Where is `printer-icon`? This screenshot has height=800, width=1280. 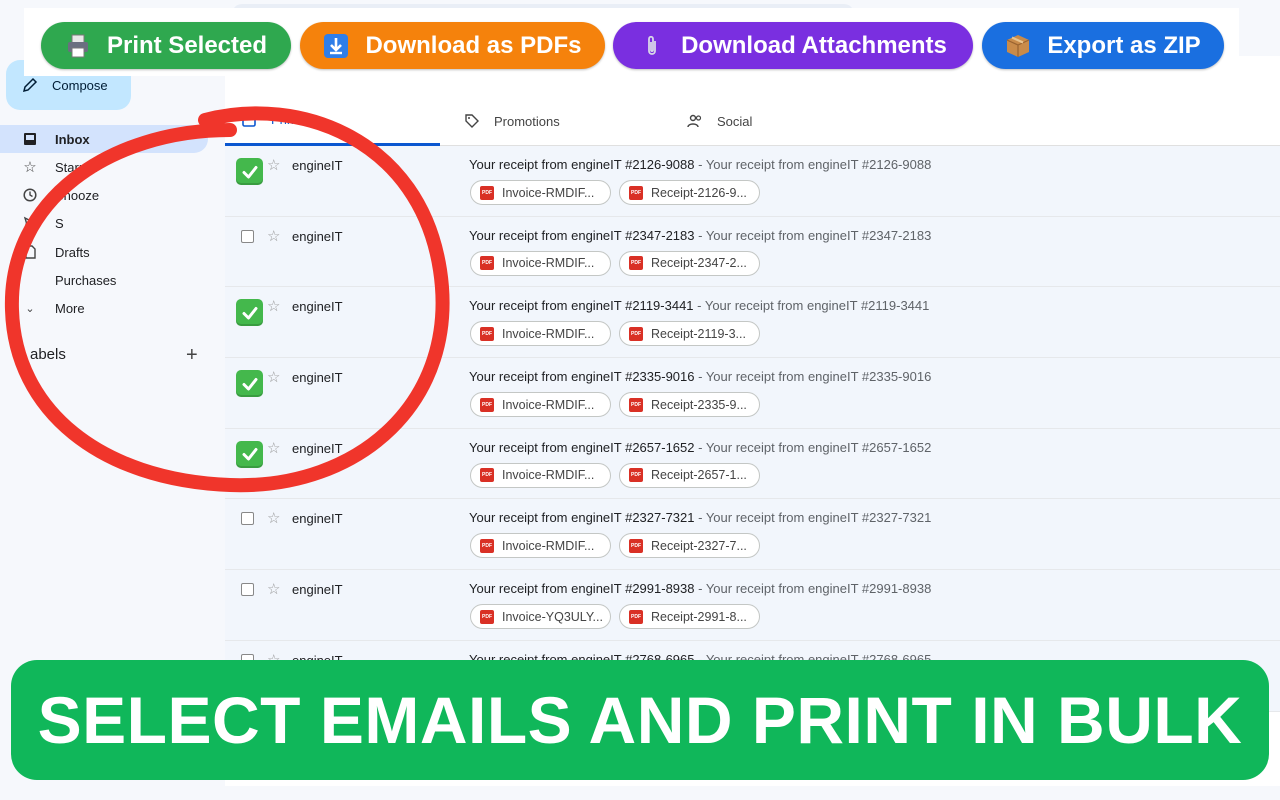 printer-icon is located at coordinates (78, 46).